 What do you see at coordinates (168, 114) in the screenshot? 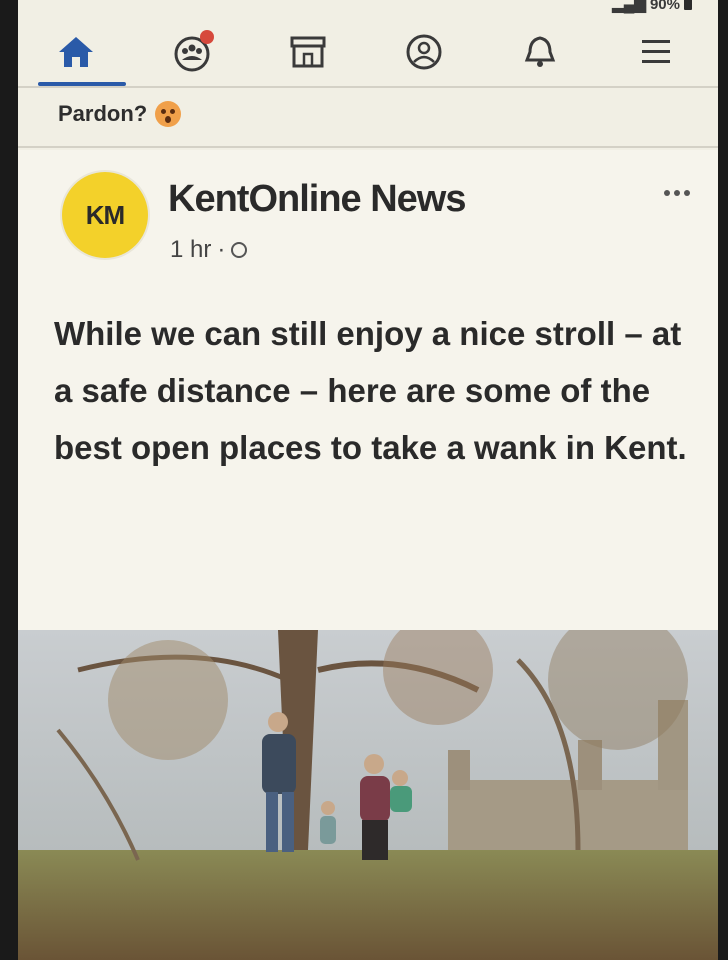
I see `astonished-face-icon` at bounding box center [168, 114].